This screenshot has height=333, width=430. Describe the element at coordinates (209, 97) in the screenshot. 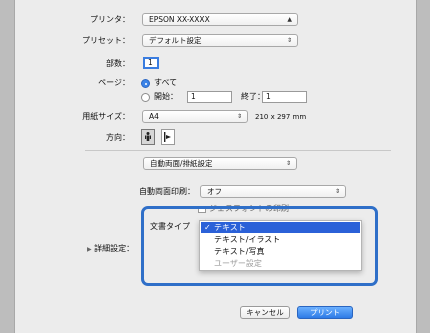

I see `pages-from-input: 1` at that location.